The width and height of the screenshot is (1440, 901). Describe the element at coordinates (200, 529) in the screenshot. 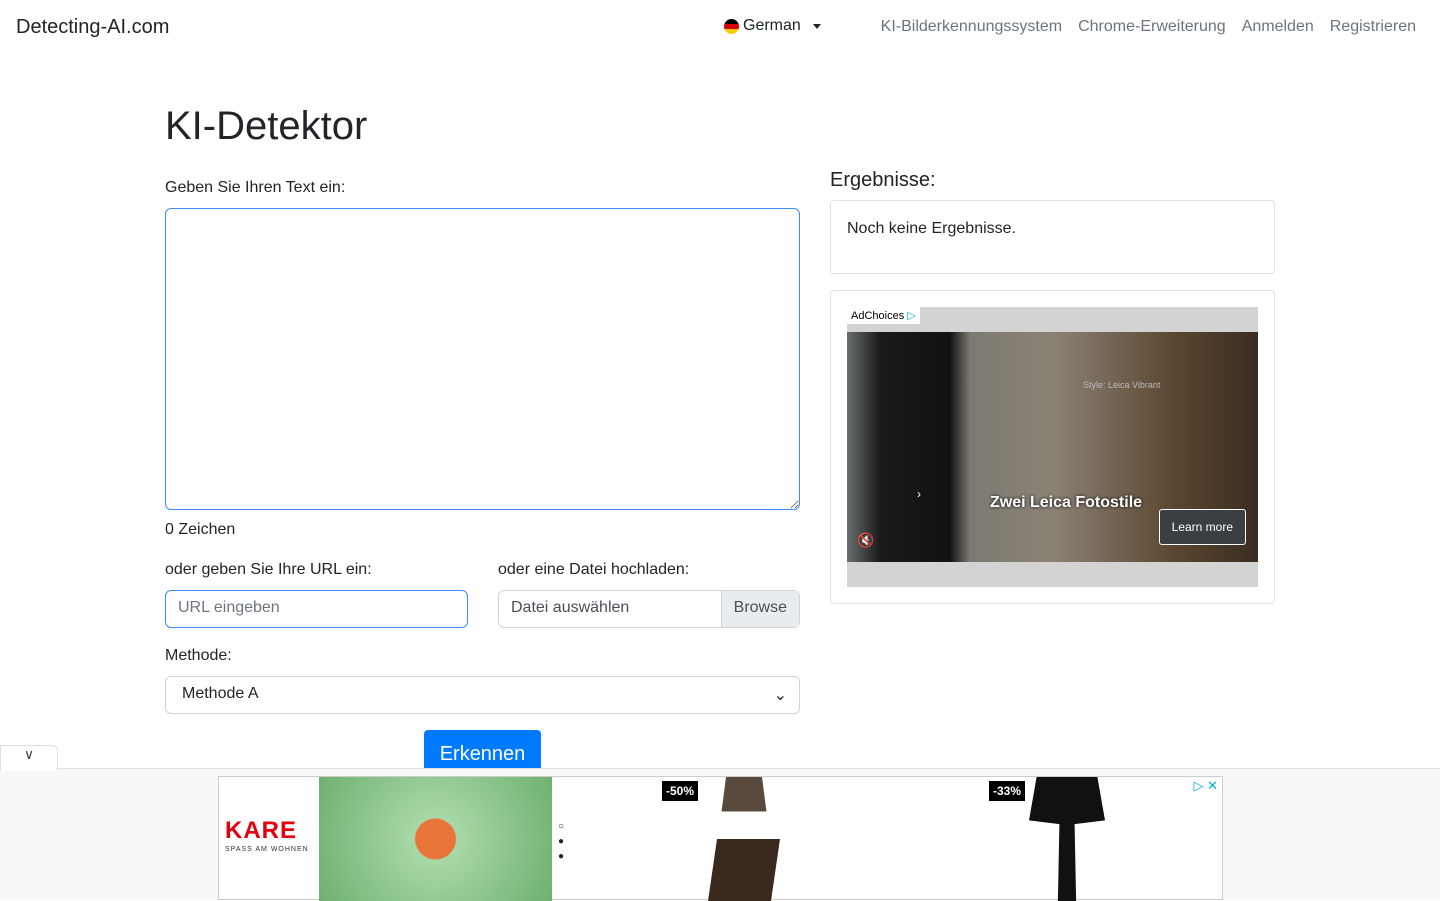

I see `char-count: 0 Zeichen` at that location.